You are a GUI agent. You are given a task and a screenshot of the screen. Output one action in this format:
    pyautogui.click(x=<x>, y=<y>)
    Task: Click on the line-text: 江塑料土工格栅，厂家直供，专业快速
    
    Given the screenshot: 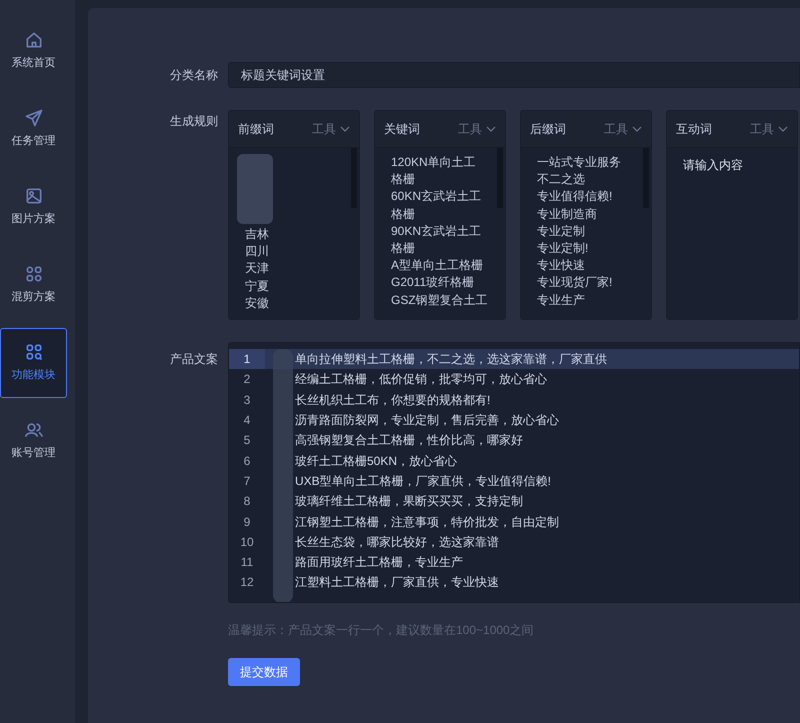 What is the action you would take?
    pyautogui.click(x=397, y=583)
    